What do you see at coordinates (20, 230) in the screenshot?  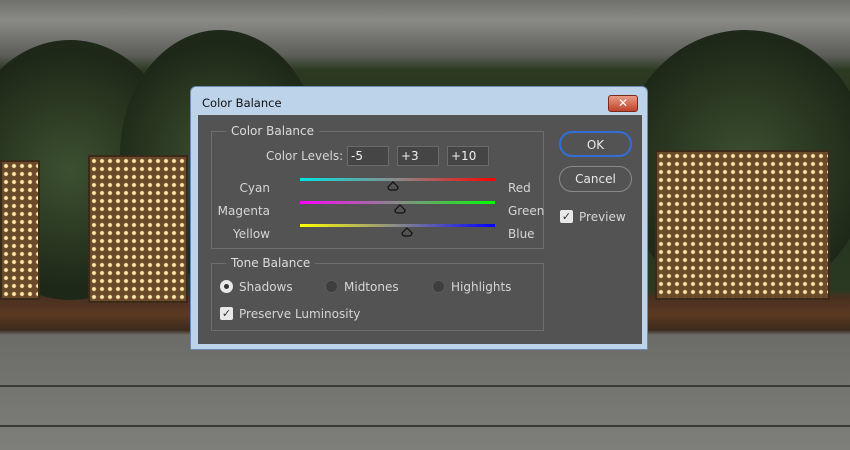 I see `marquee-letter` at bounding box center [20, 230].